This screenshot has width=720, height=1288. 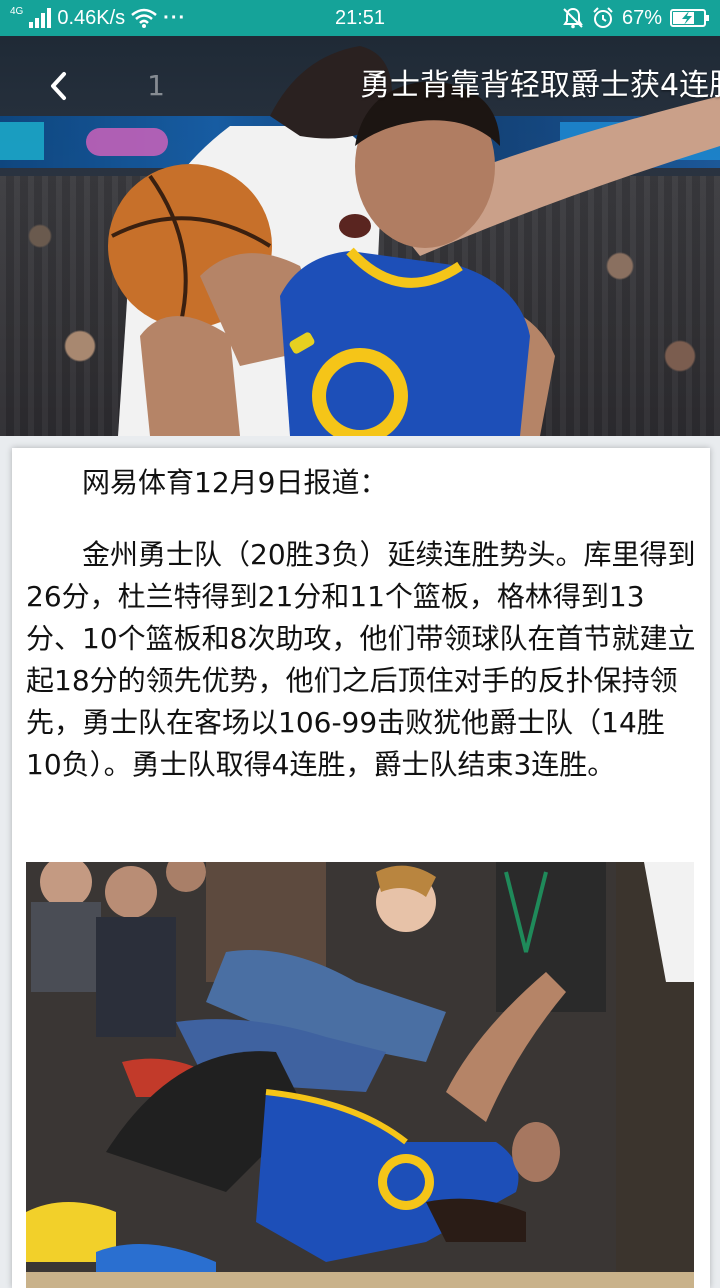 I want to click on battery-icon, so click(x=689, y=18).